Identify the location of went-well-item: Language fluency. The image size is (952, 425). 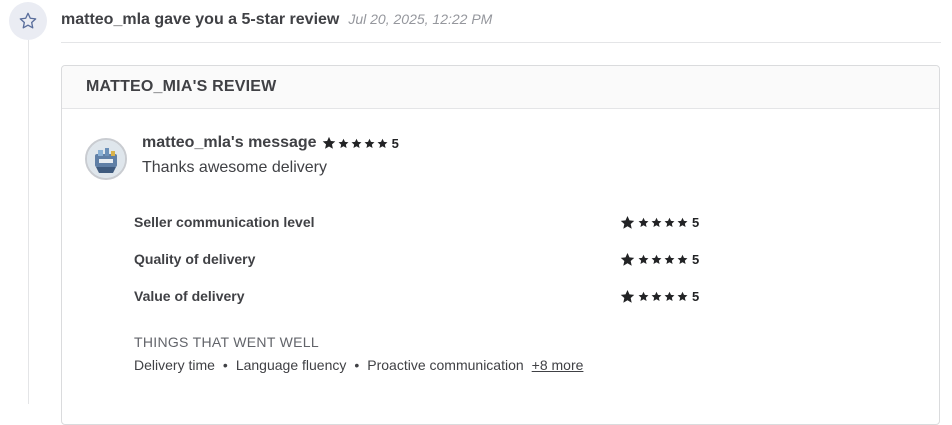
(291, 365).